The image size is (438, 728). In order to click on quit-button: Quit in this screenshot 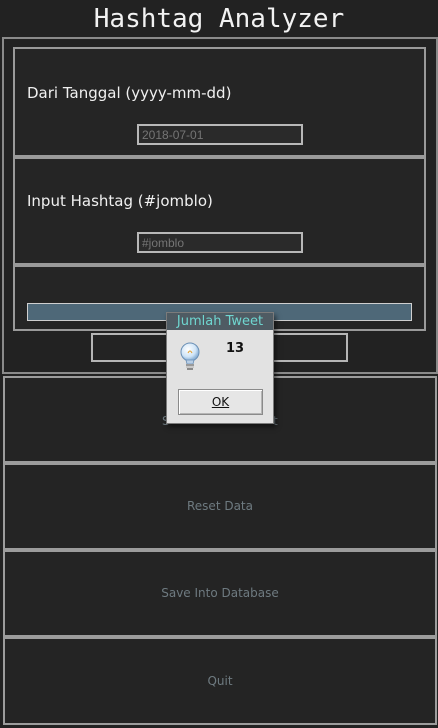, I will do `click(220, 681)`.